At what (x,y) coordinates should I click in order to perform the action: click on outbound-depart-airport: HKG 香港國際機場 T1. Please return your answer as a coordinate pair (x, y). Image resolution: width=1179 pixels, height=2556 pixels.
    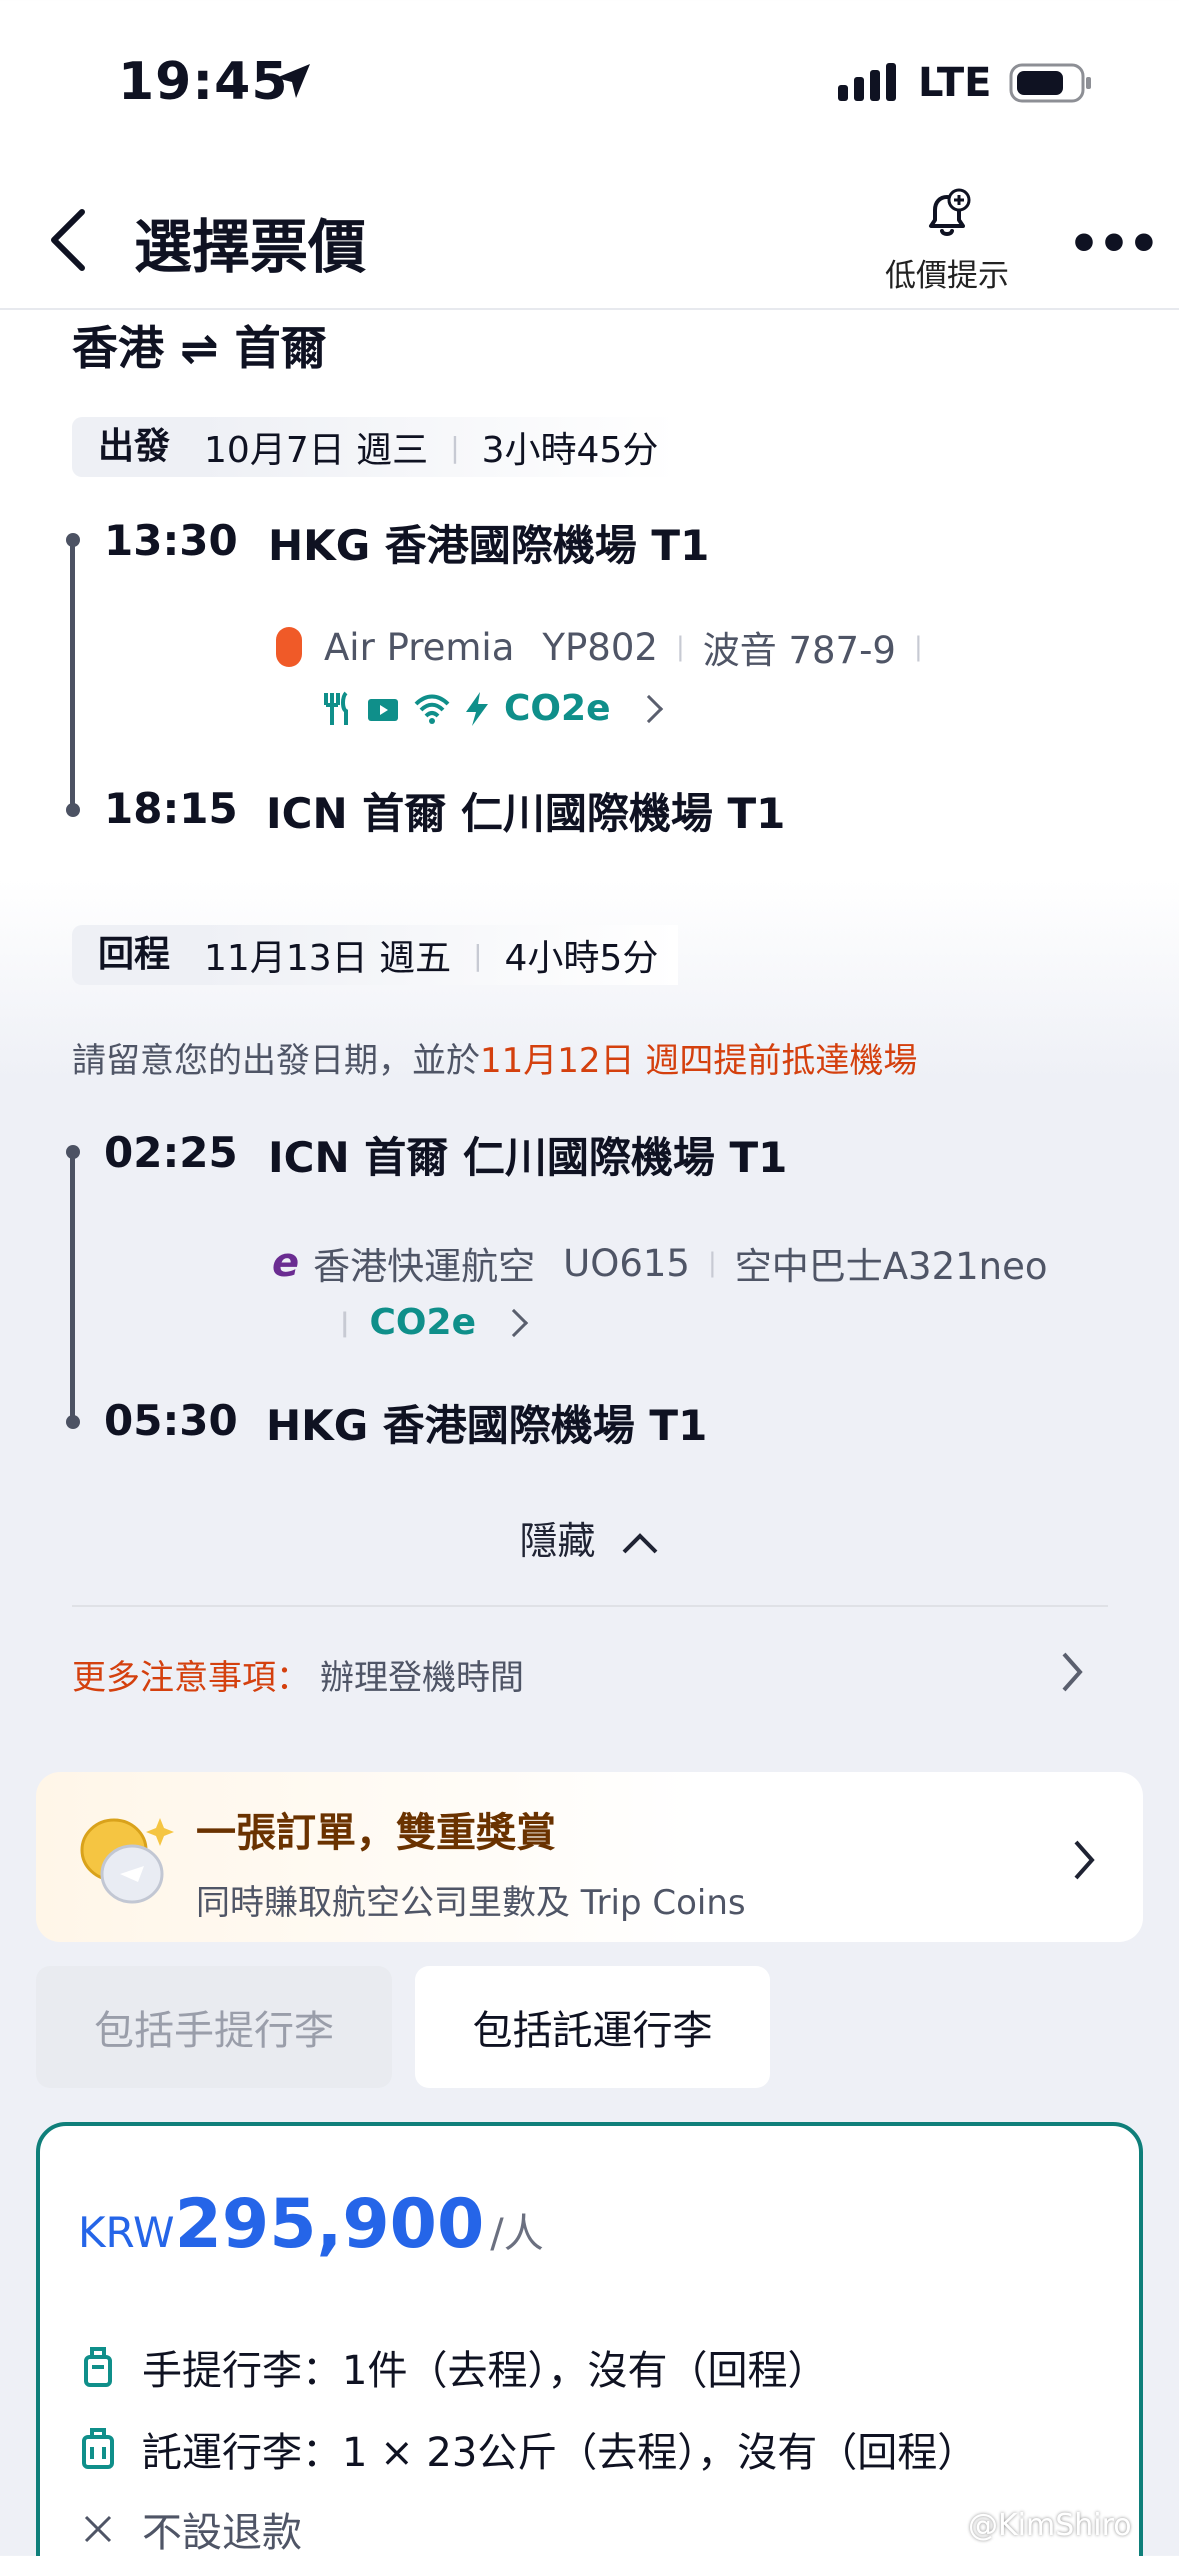
    Looking at the image, I should click on (489, 545).